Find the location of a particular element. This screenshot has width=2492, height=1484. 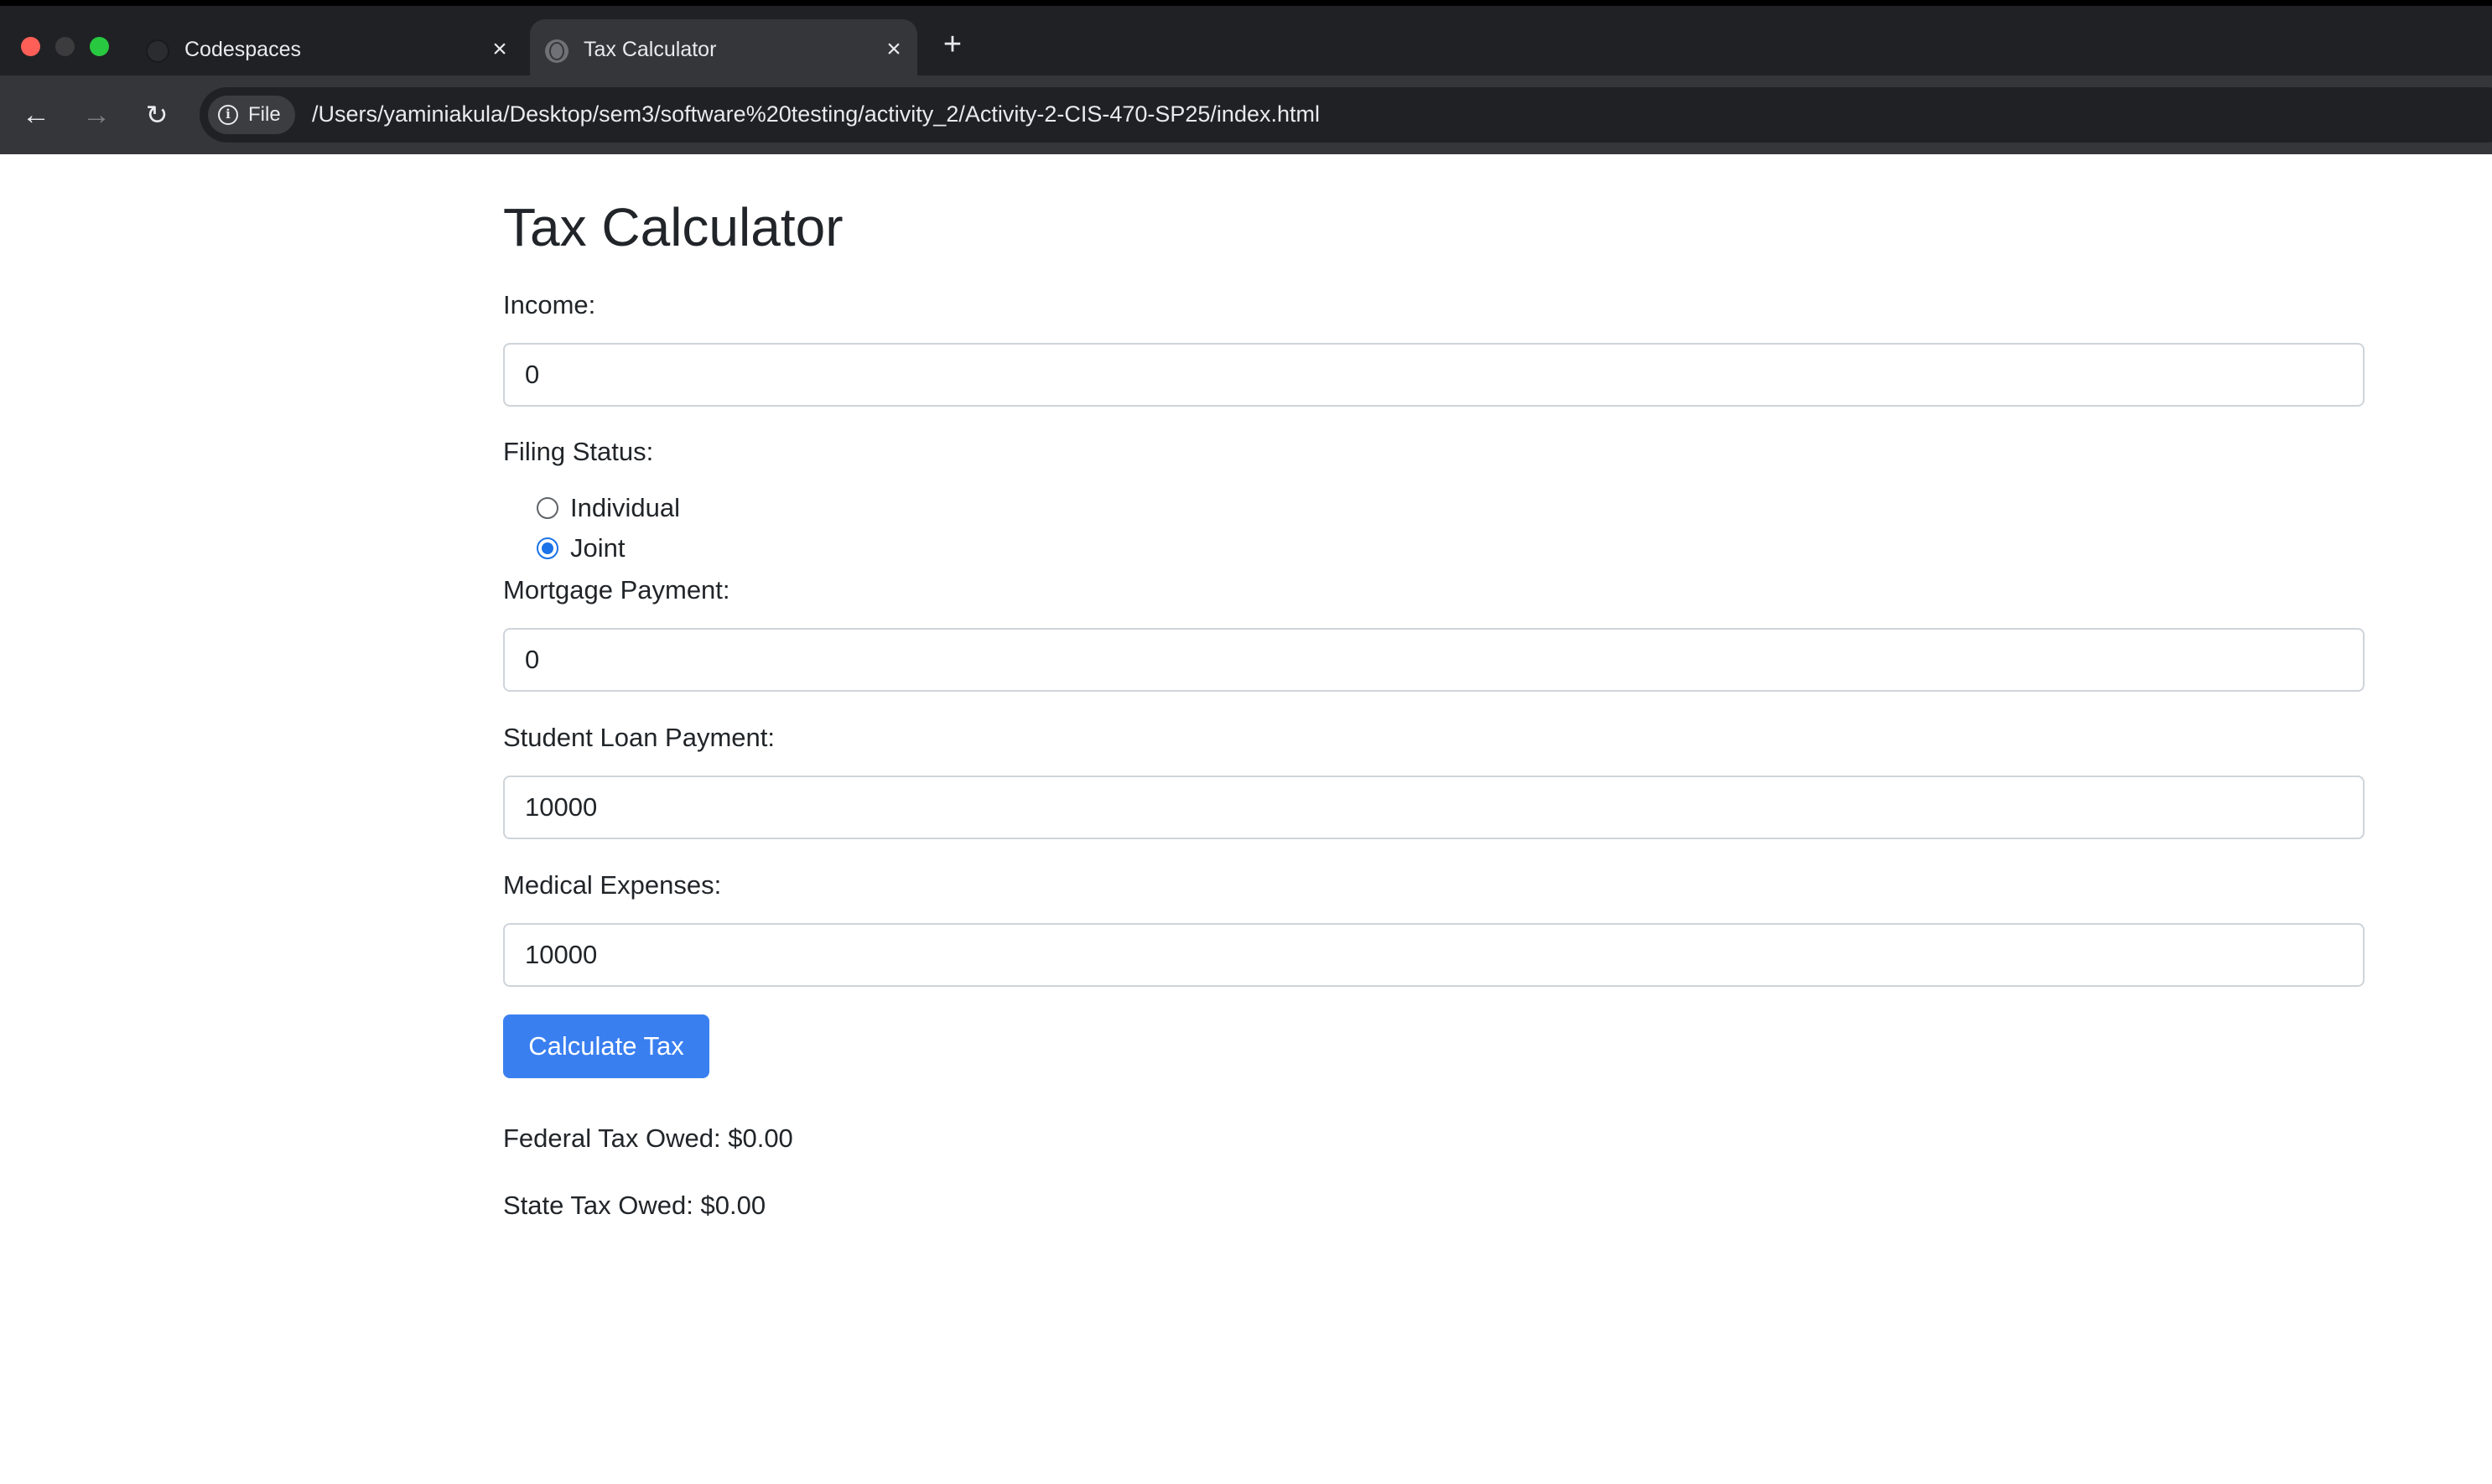

mortgage-input is located at coordinates (1434, 660).